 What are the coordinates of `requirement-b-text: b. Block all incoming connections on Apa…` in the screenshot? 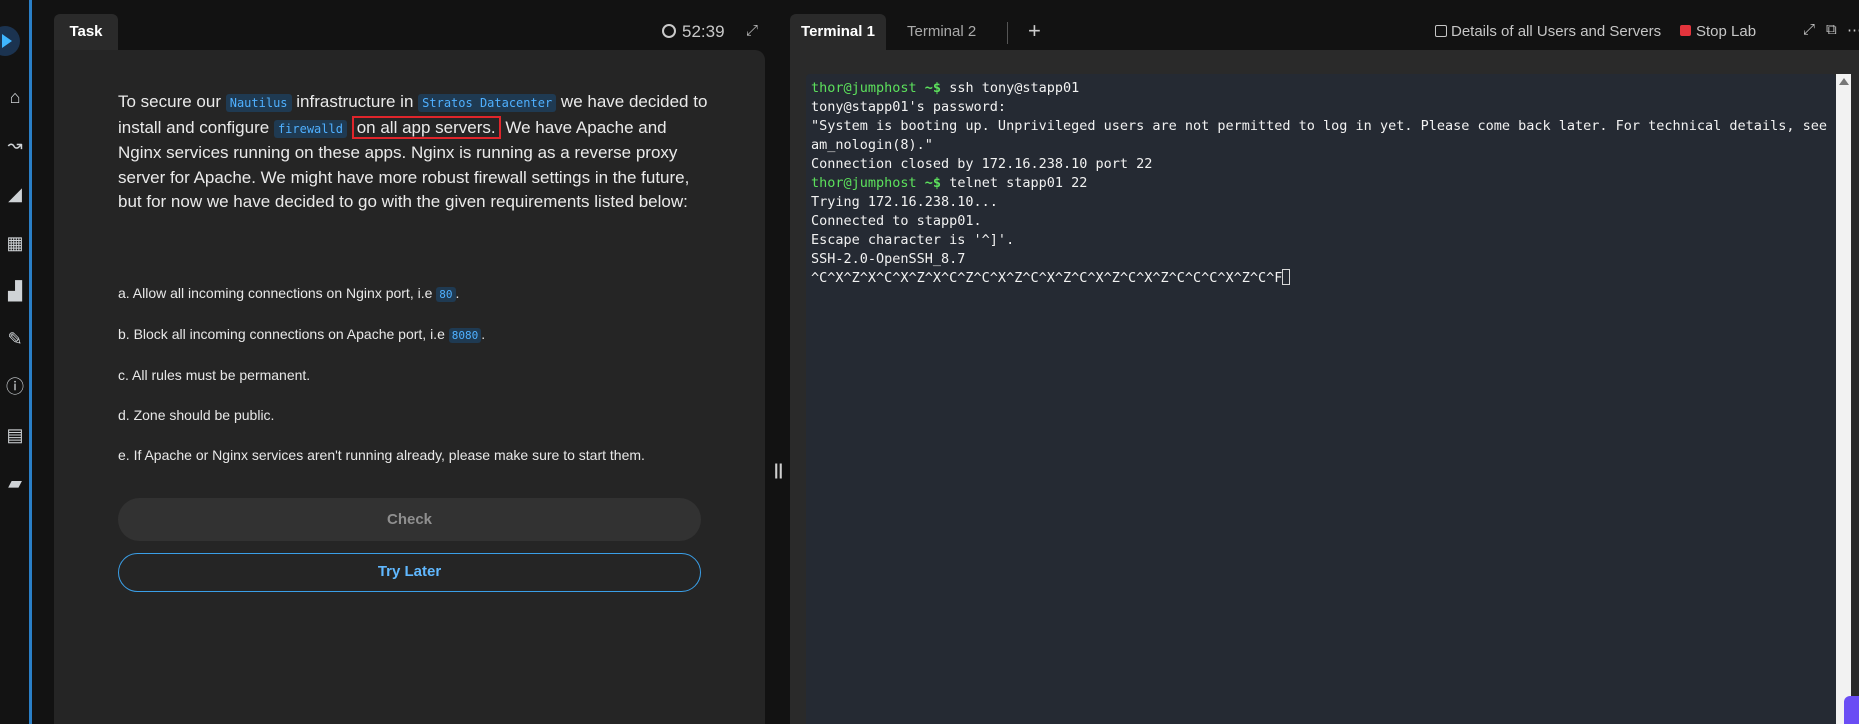 It's located at (283, 334).